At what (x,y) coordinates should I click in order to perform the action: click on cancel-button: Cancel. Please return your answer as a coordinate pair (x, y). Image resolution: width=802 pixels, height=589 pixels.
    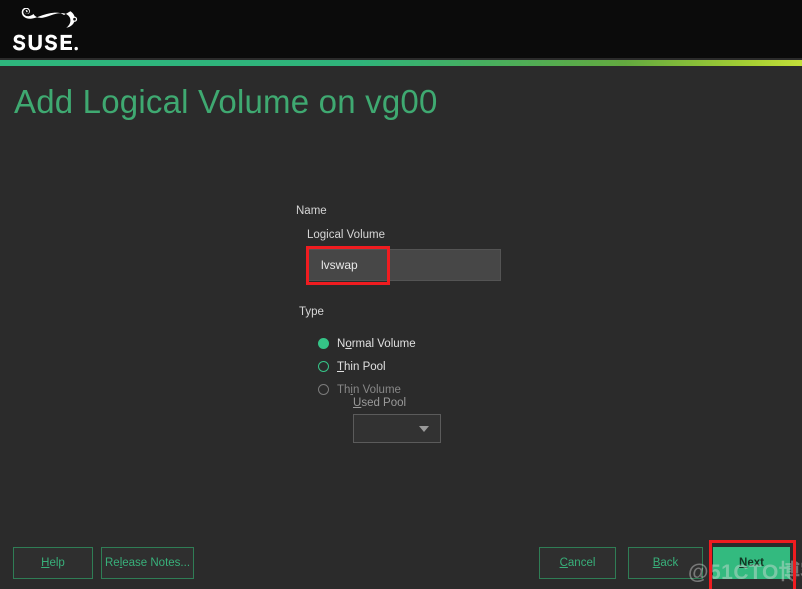
    Looking at the image, I should click on (577, 563).